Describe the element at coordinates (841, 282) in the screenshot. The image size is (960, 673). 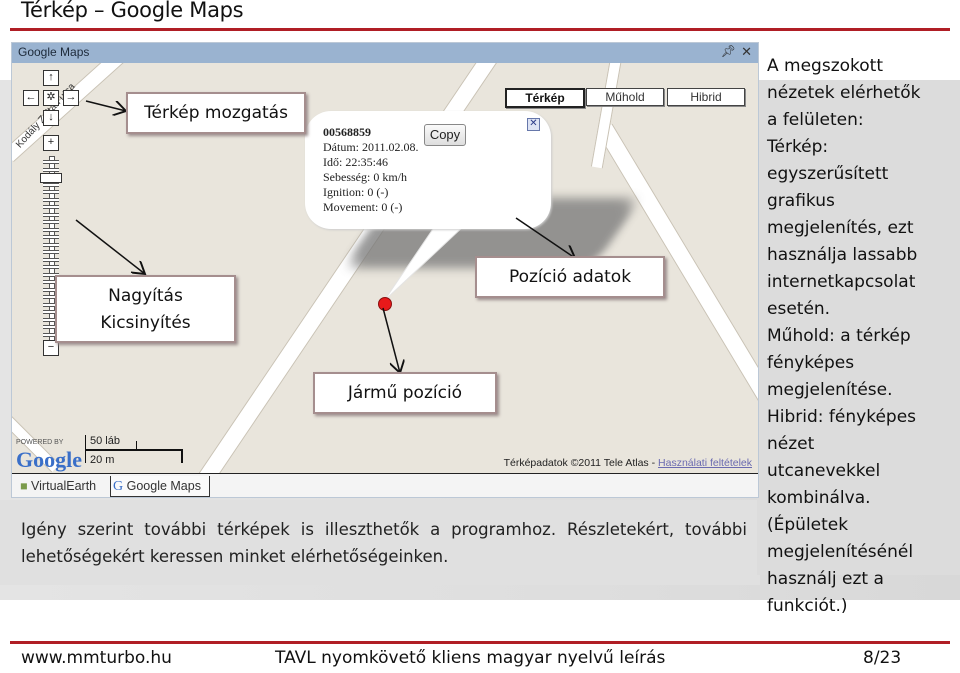
I see `side-text-line: internetkapcsolat` at that location.